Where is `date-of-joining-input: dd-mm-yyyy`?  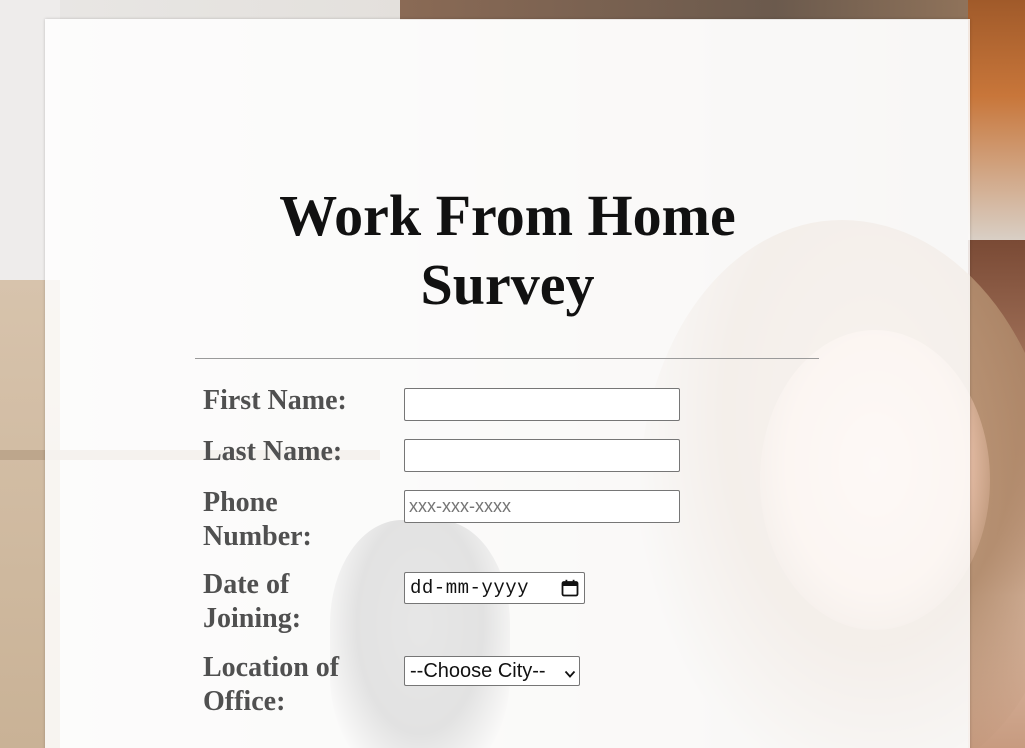 date-of-joining-input: dd-mm-yyyy is located at coordinates (494, 588).